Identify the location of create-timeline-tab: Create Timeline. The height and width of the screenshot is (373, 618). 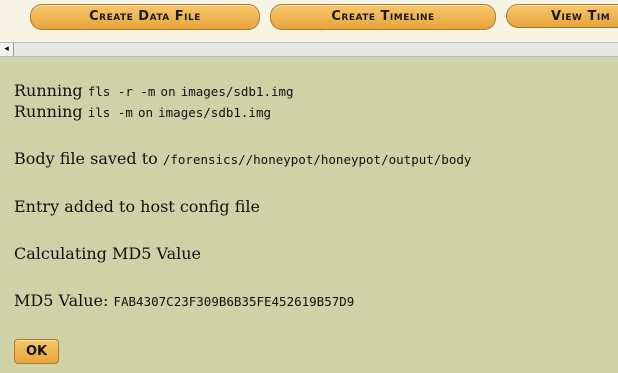
(383, 17).